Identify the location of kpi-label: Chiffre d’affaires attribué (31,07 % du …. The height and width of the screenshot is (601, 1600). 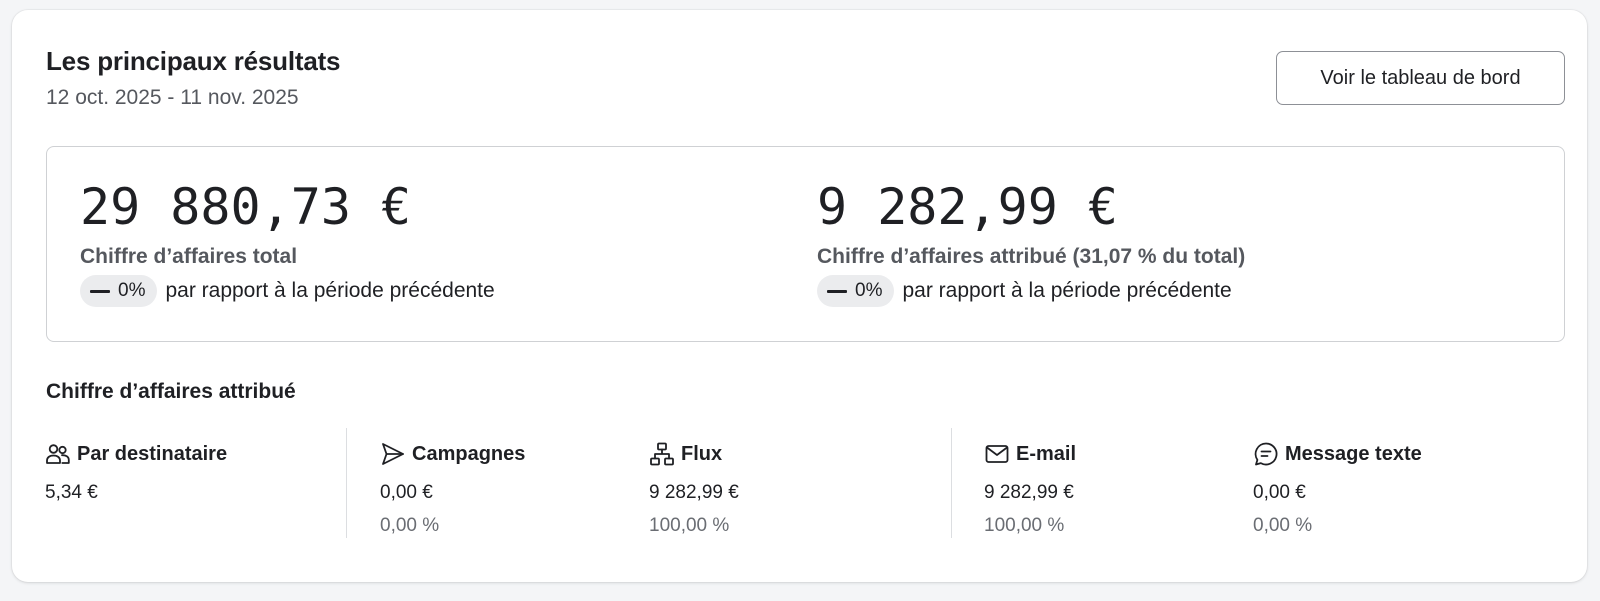
(1031, 256).